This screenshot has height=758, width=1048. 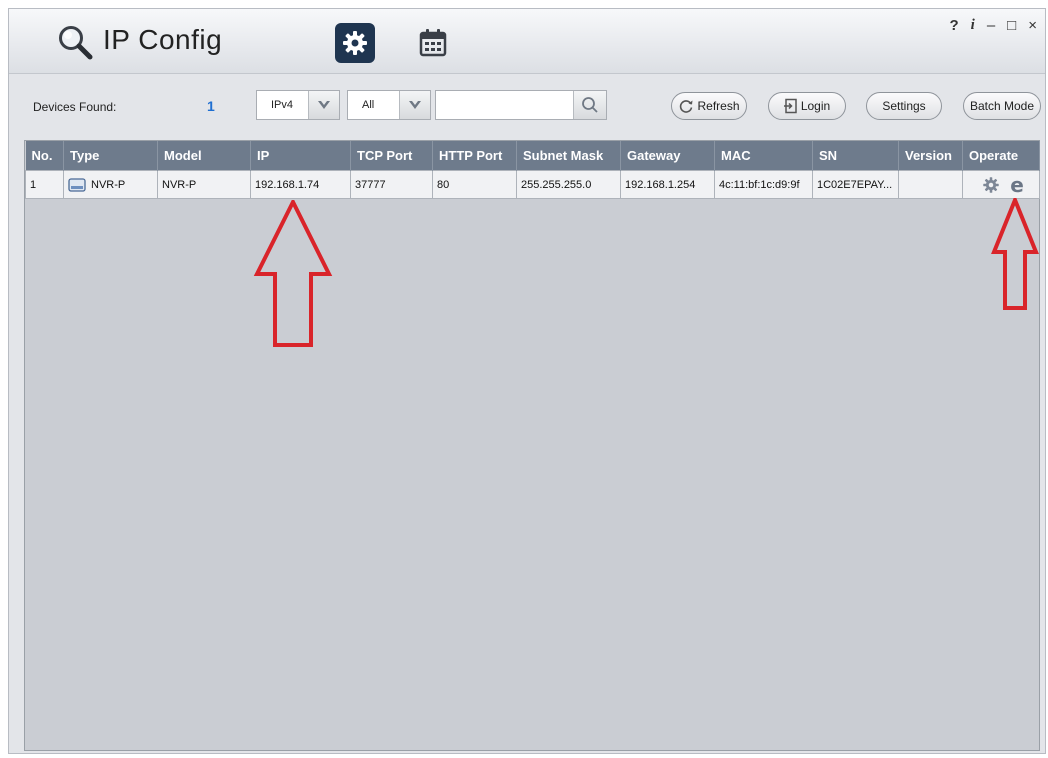 I want to click on maximize-button: □, so click(x=1011, y=25).